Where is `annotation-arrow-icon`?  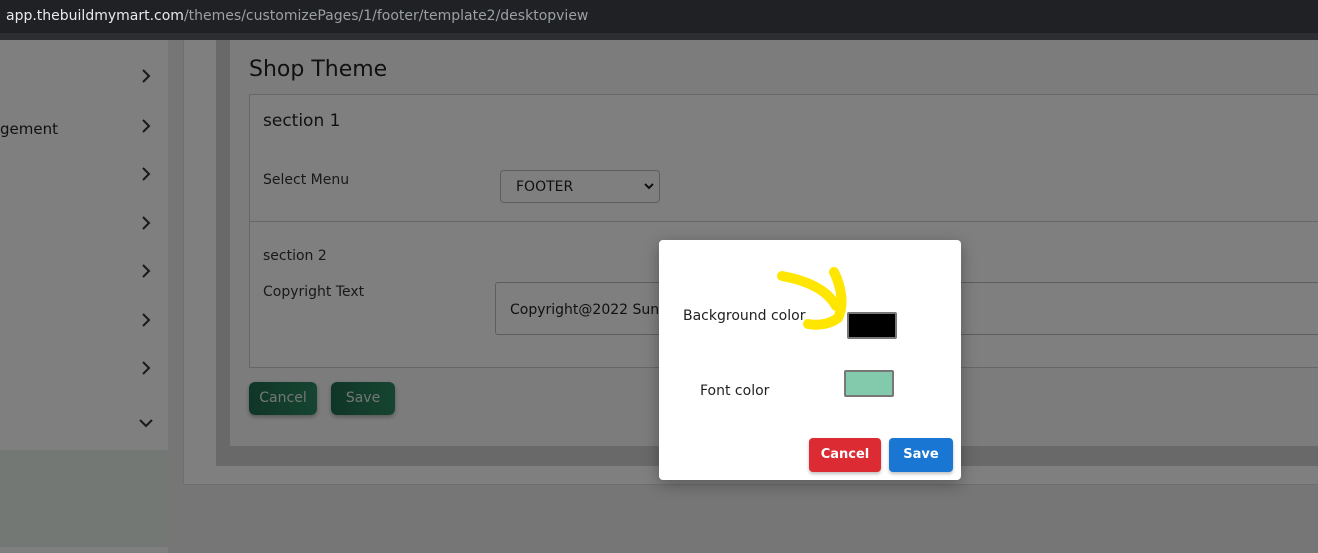
annotation-arrow-icon is located at coordinates (812, 298).